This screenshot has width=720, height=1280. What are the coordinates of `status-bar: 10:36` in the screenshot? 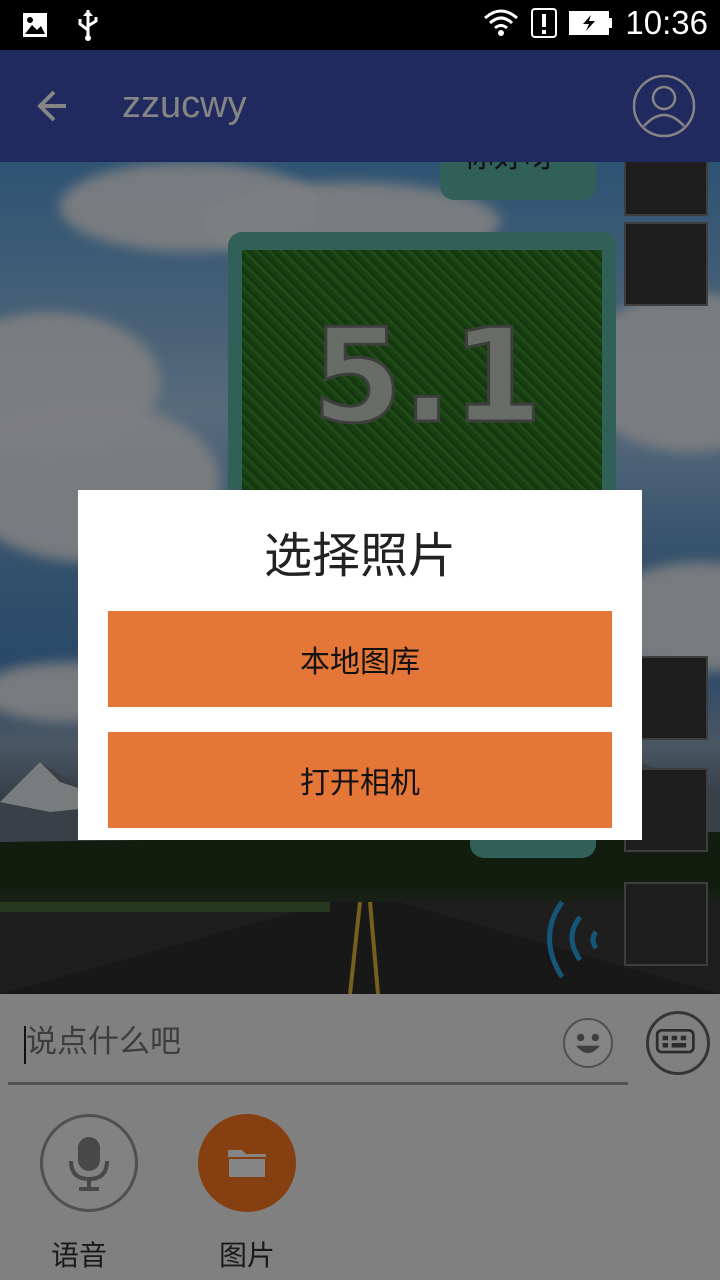 It's located at (360, 25).